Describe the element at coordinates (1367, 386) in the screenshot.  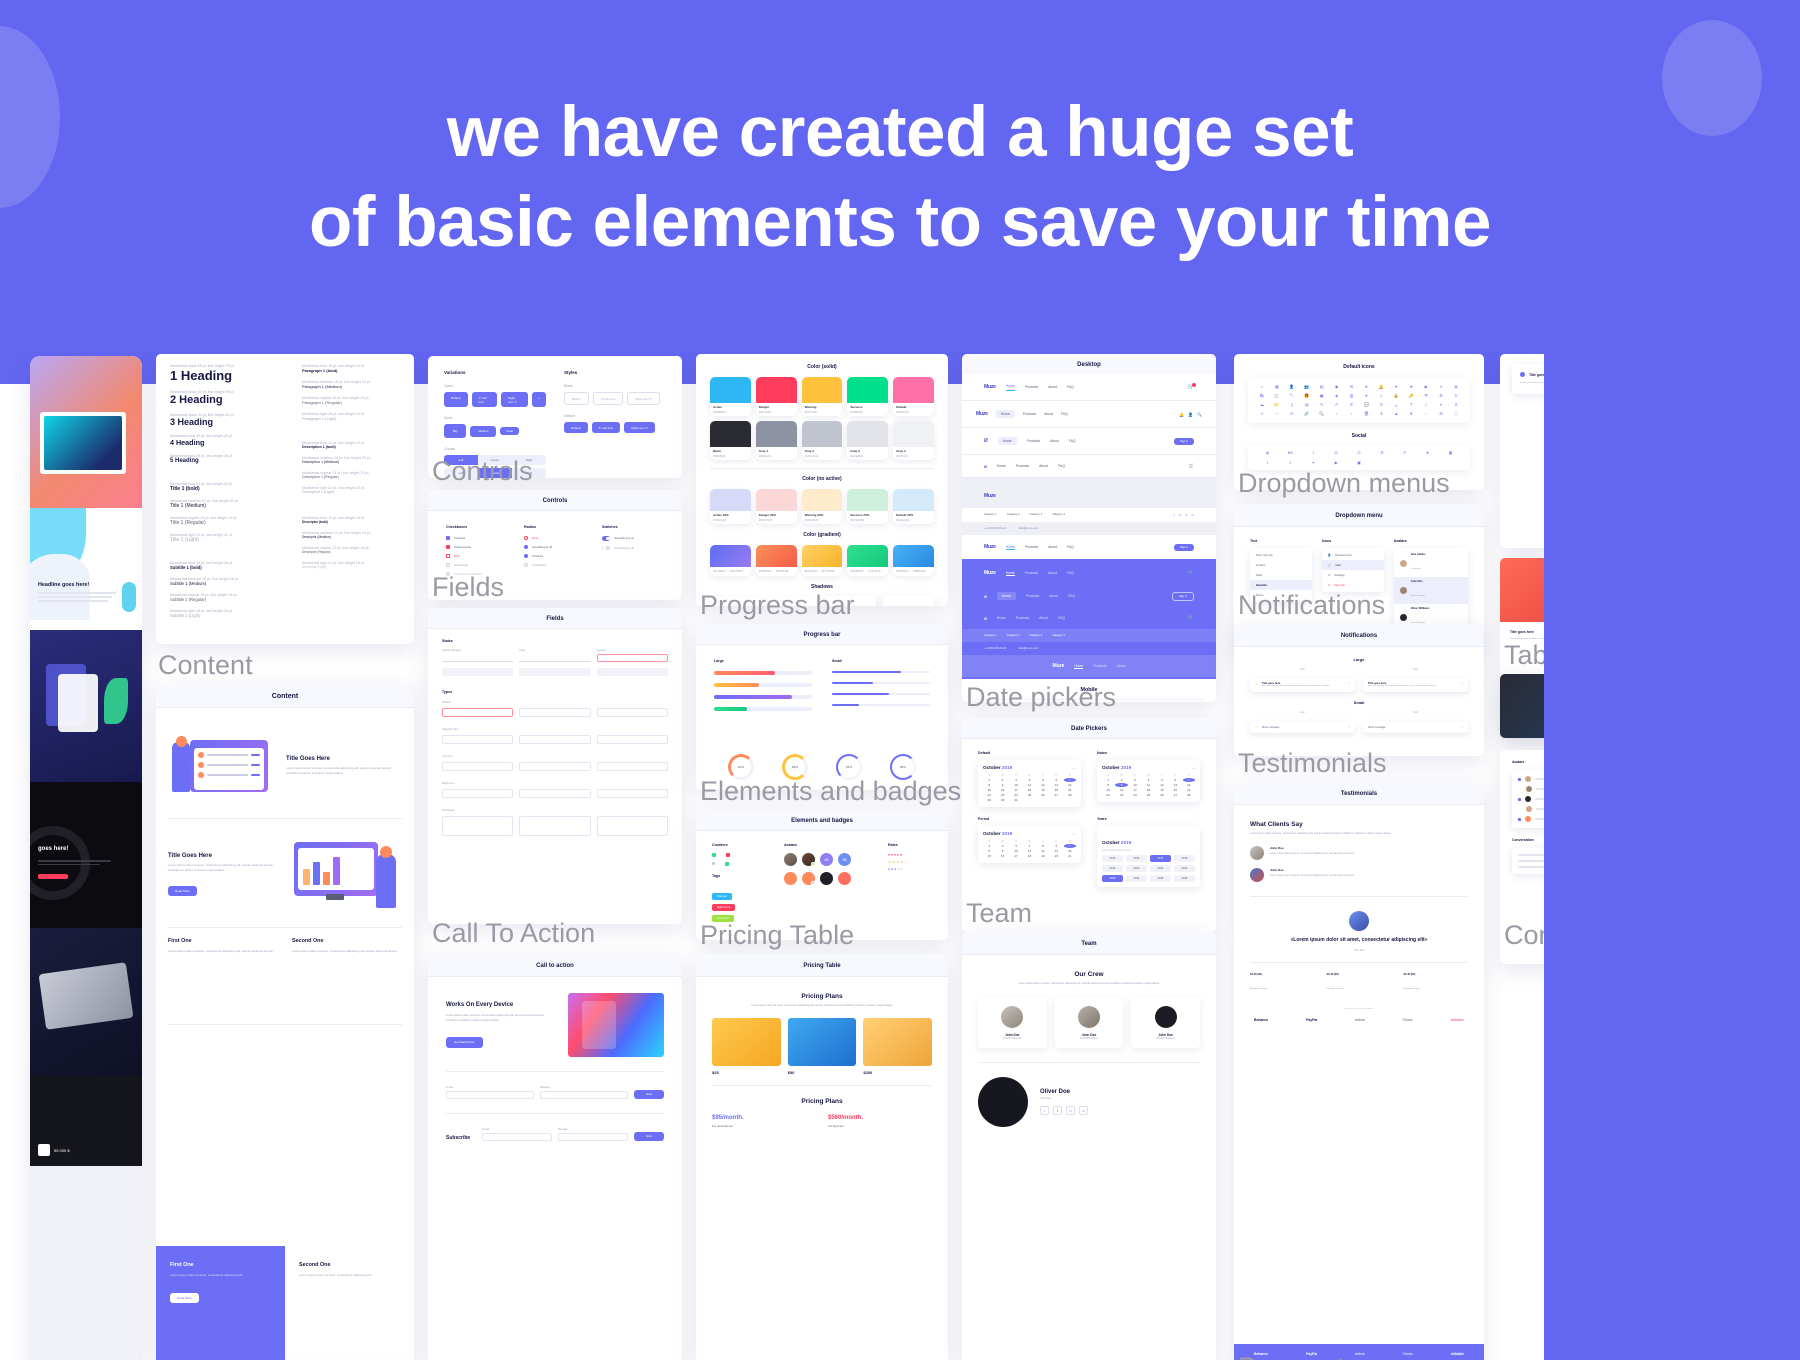
I see `send-icon: ➤` at that location.